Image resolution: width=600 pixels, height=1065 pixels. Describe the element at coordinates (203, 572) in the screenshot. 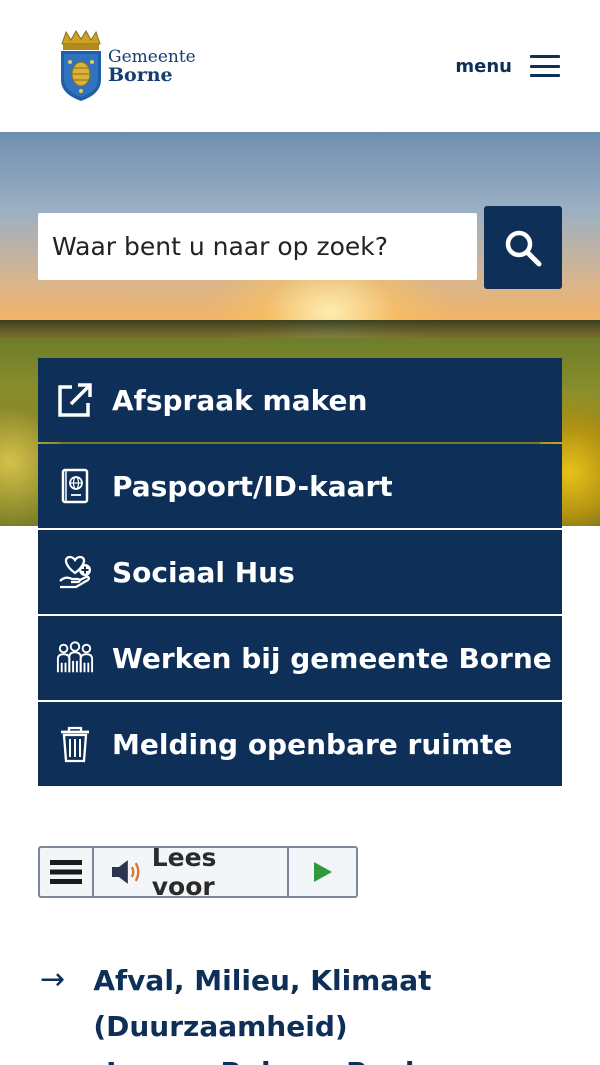

I see `quick-link-label: Sociaal Hus` at that location.